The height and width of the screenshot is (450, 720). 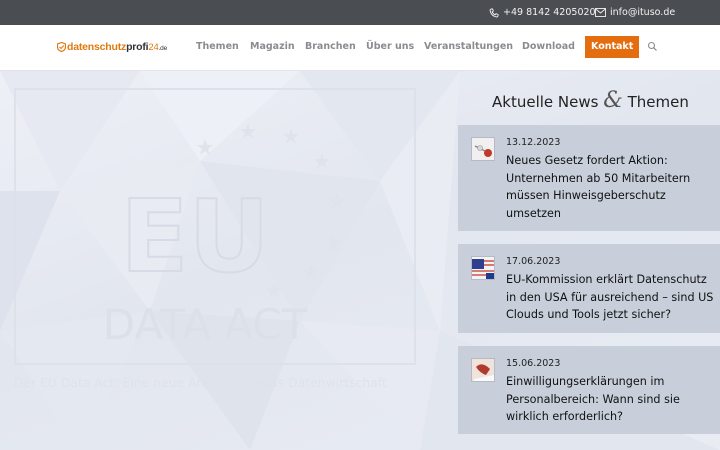 I want to click on hero-eu-title: EU, so click(x=195, y=236).